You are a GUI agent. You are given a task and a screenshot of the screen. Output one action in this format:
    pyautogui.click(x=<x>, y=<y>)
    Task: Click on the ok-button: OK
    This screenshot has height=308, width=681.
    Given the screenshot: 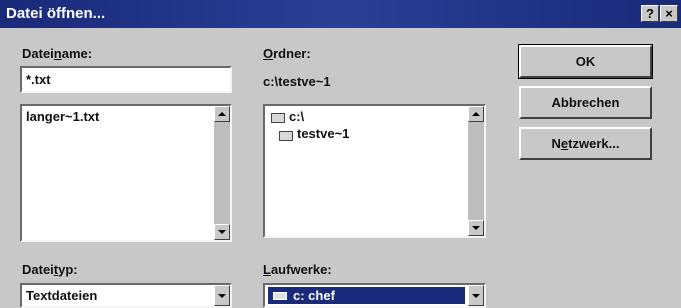 What is the action you would take?
    pyautogui.click(x=585, y=61)
    